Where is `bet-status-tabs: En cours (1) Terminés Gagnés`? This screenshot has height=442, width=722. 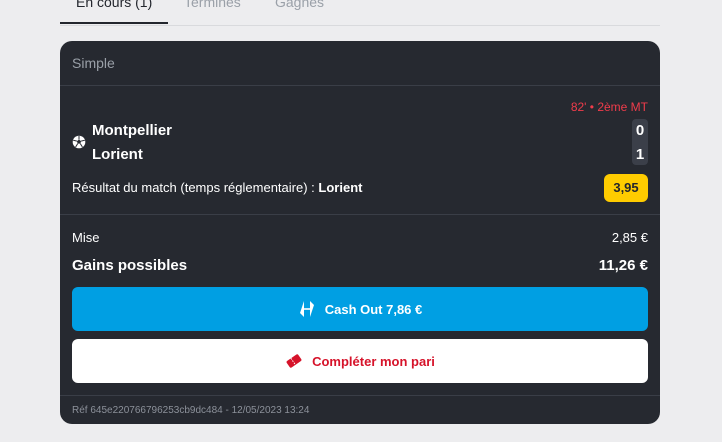 bet-status-tabs: En cours (1) Terminés Gagnés is located at coordinates (360, 13).